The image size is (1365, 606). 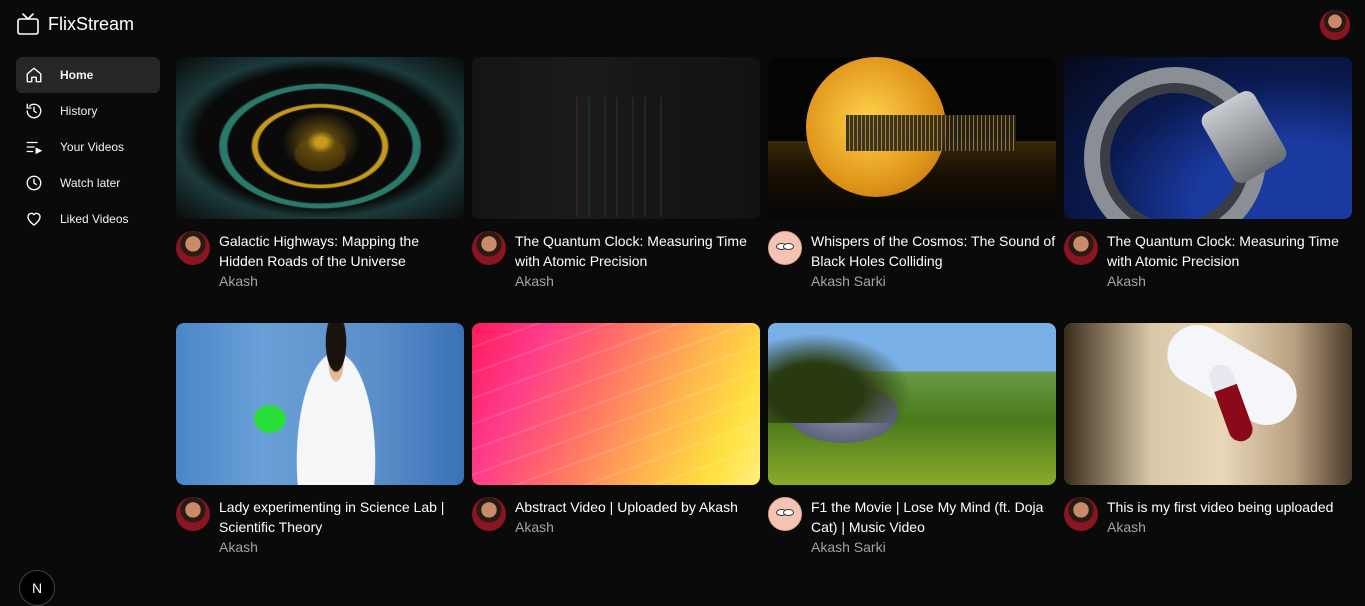 What do you see at coordinates (34, 75) in the screenshot?
I see `home-icon` at bounding box center [34, 75].